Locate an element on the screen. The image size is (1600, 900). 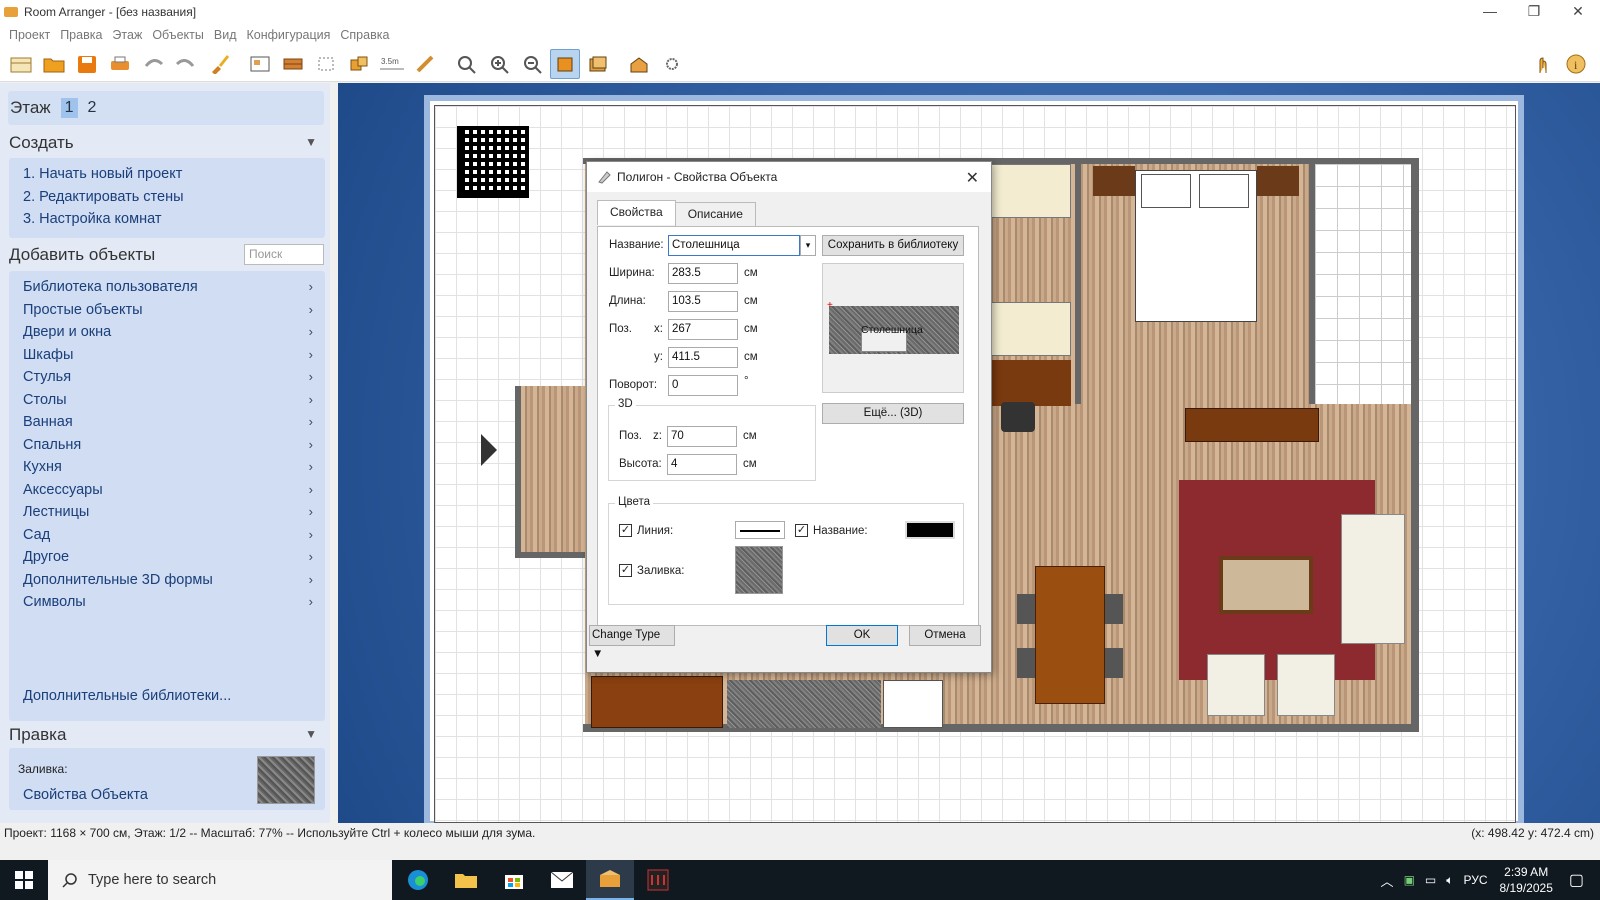
network-app-icon: ▣ is located at coordinates (1409, 880).